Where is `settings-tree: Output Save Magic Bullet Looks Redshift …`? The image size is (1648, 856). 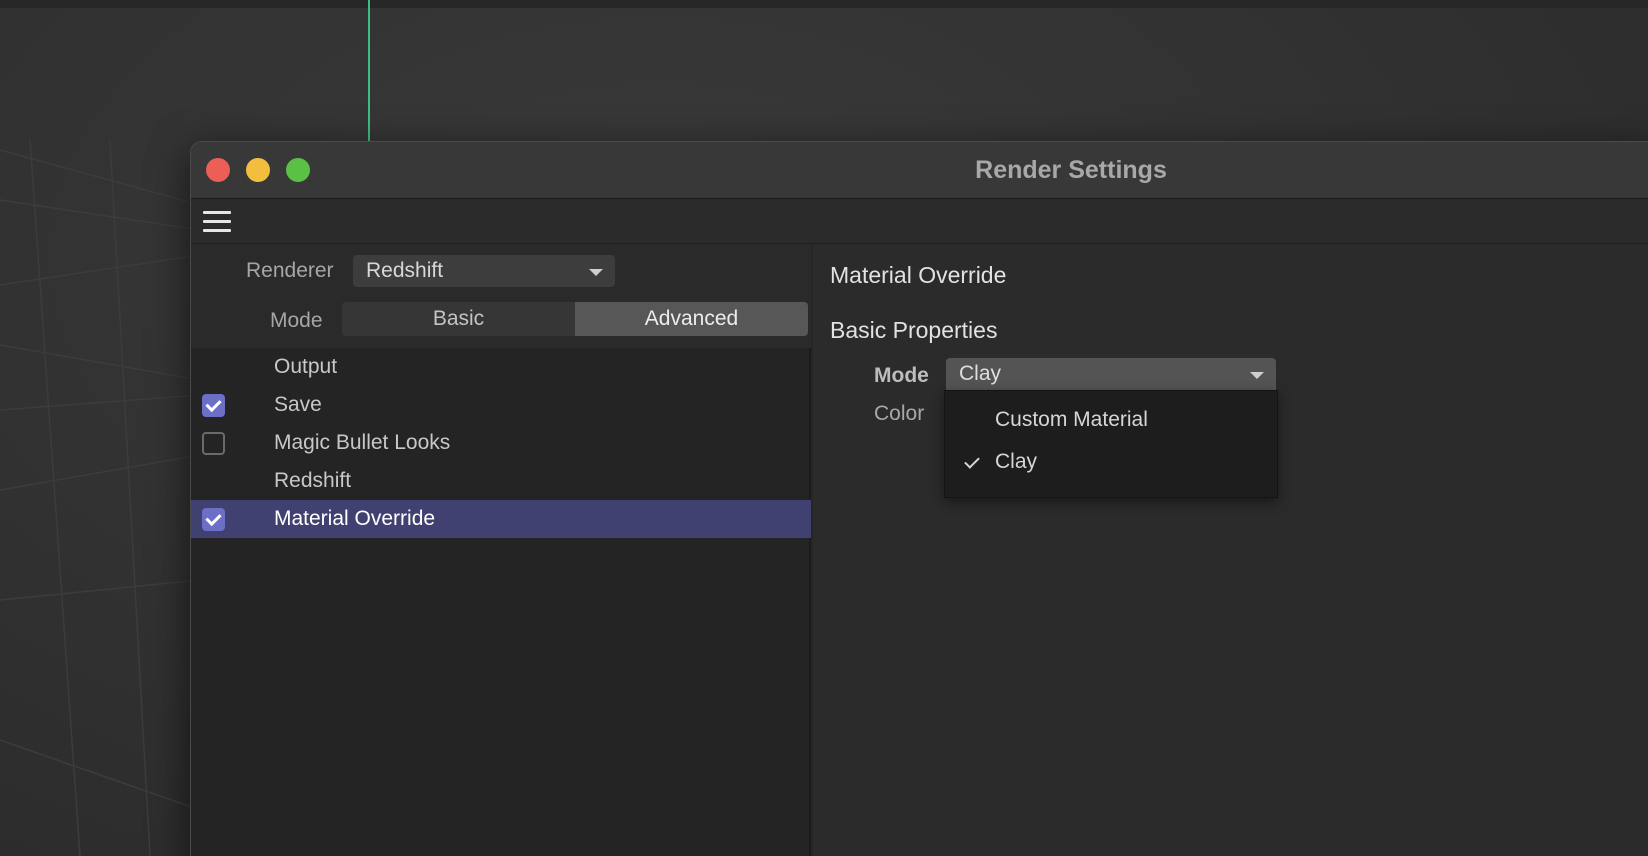
settings-tree: Output Save Magic Bullet Looks Redshift … is located at coordinates (501, 443).